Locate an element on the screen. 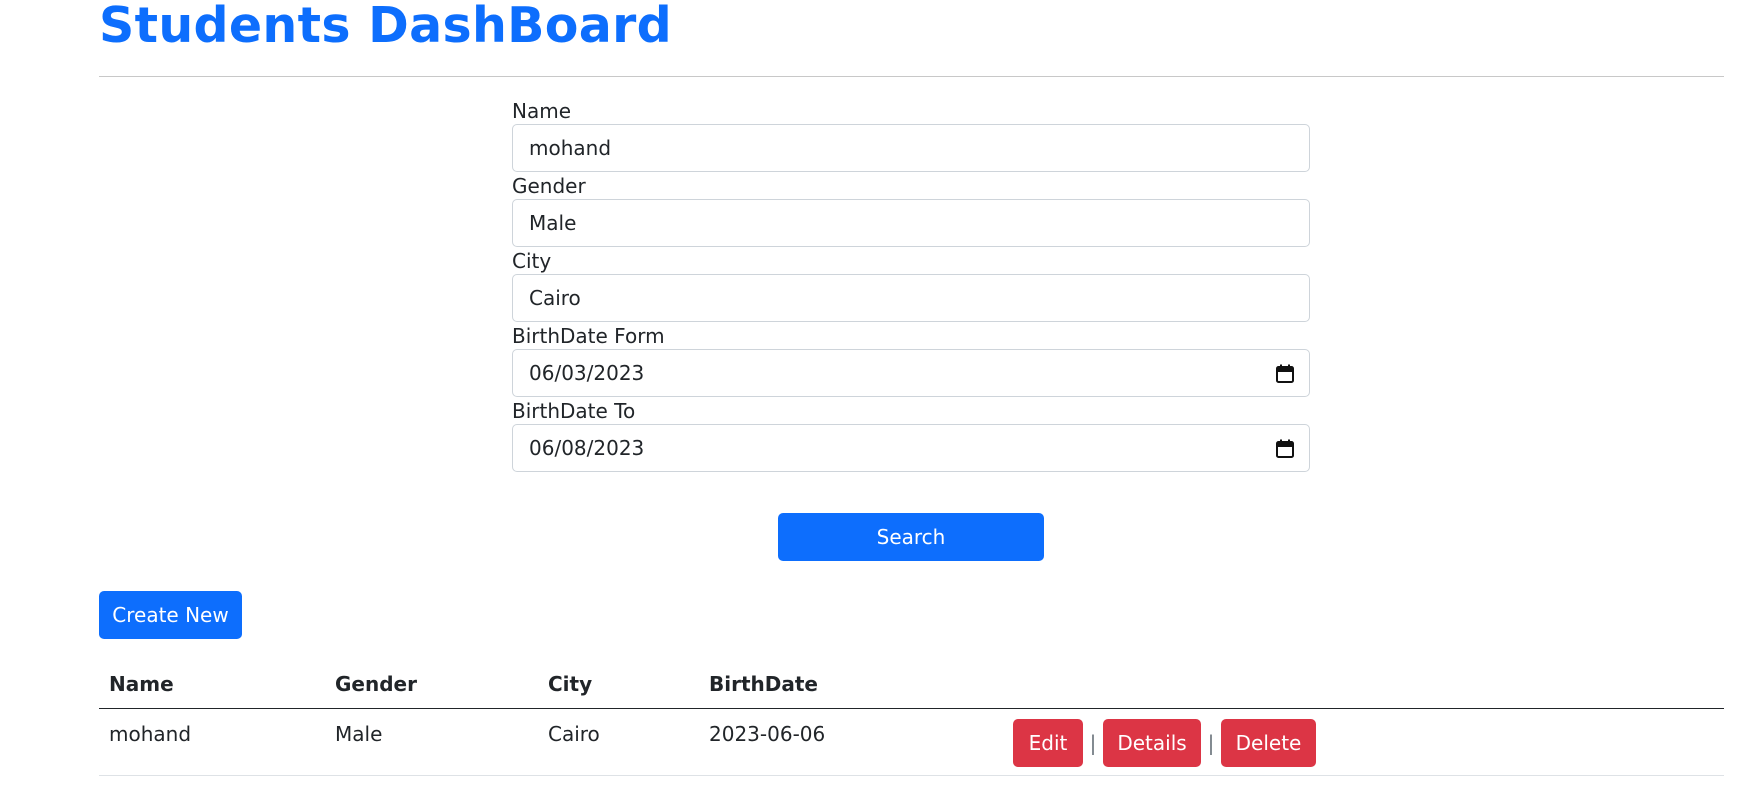  birthdate-to-label: BirthDate To is located at coordinates (574, 411).